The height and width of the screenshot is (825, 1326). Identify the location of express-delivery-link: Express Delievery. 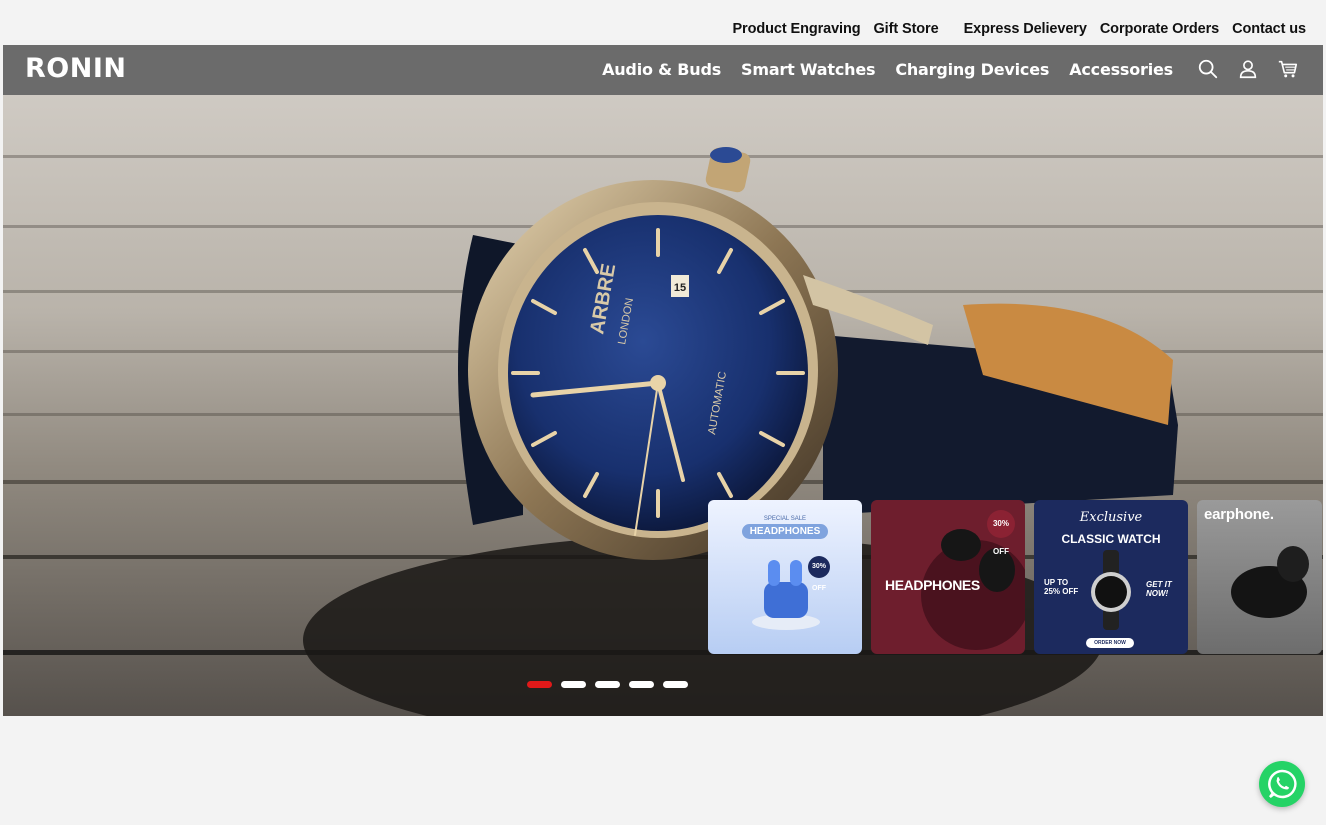
(1025, 29).